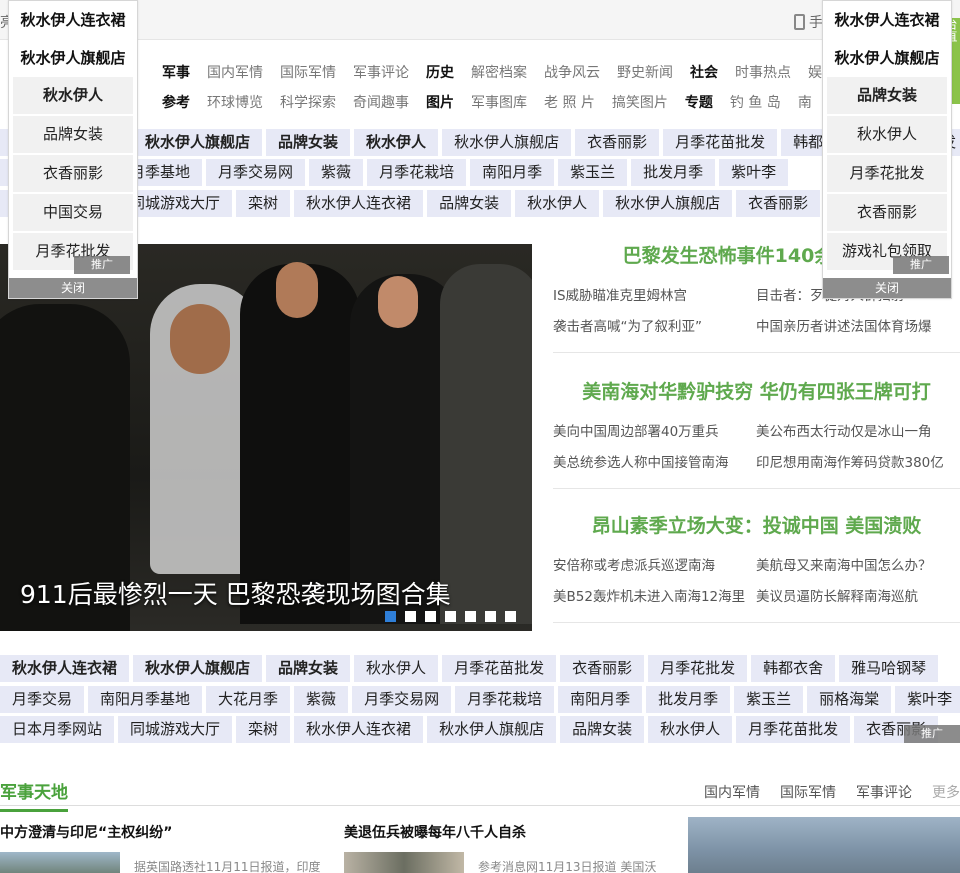 The image size is (960, 873). What do you see at coordinates (235, 593) in the screenshot?
I see `slide-caption: 911后最惨烈一天 巴黎恐袭现场图合集` at bounding box center [235, 593].